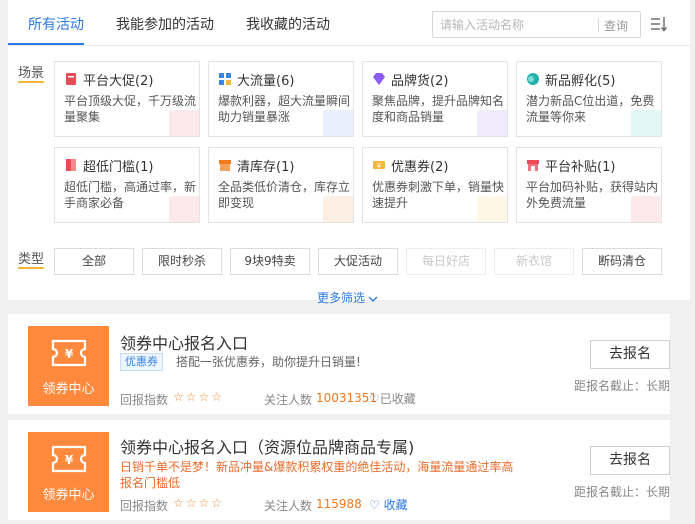  Describe the element at coordinates (395, 505) in the screenshot. I see `favorite-label: 收藏` at that location.